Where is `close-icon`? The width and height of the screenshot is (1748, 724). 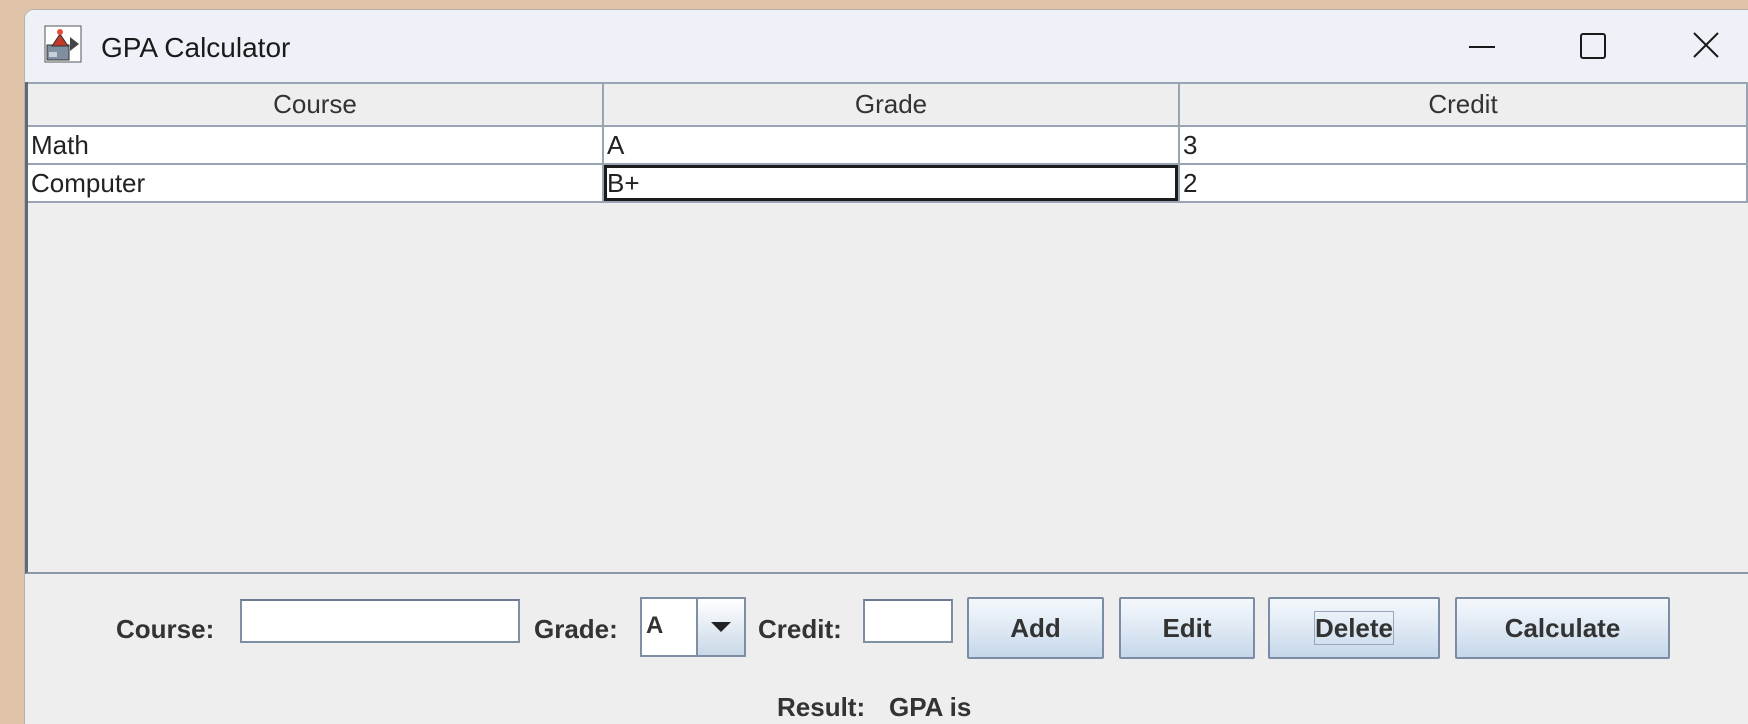
close-icon is located at coordinates (1706, 46).